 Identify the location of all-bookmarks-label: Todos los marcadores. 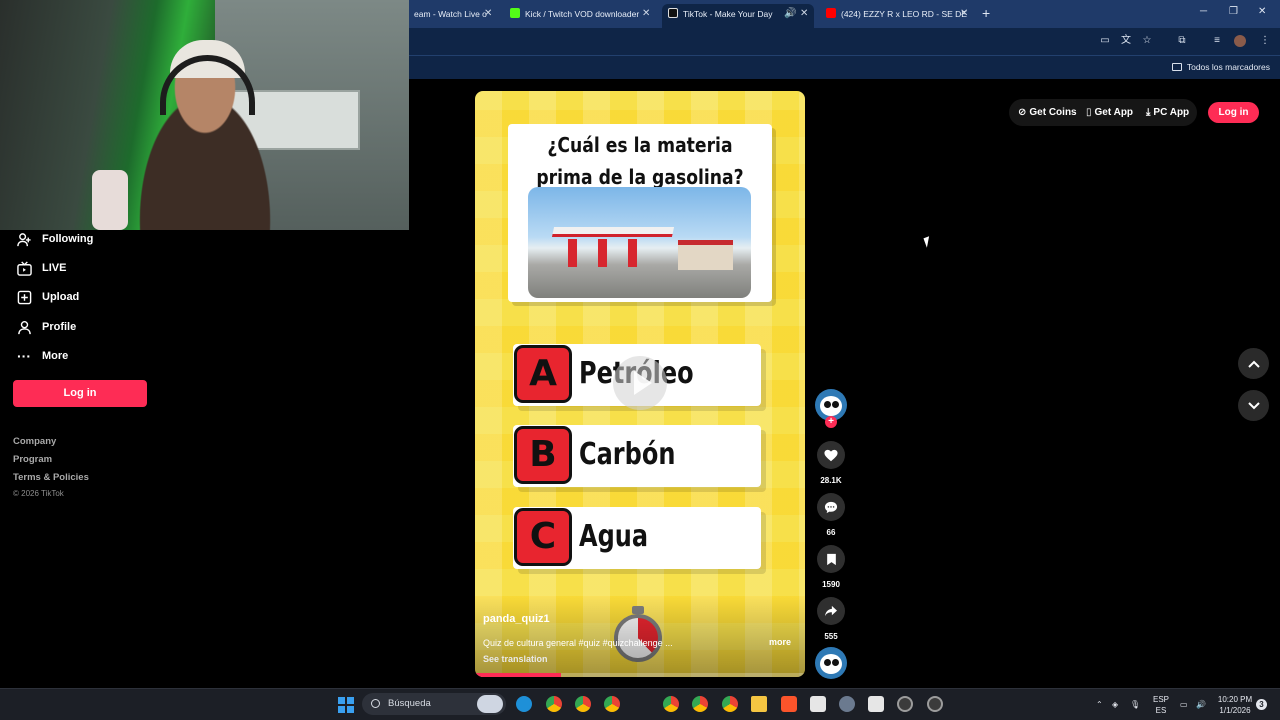
(1228, 67).